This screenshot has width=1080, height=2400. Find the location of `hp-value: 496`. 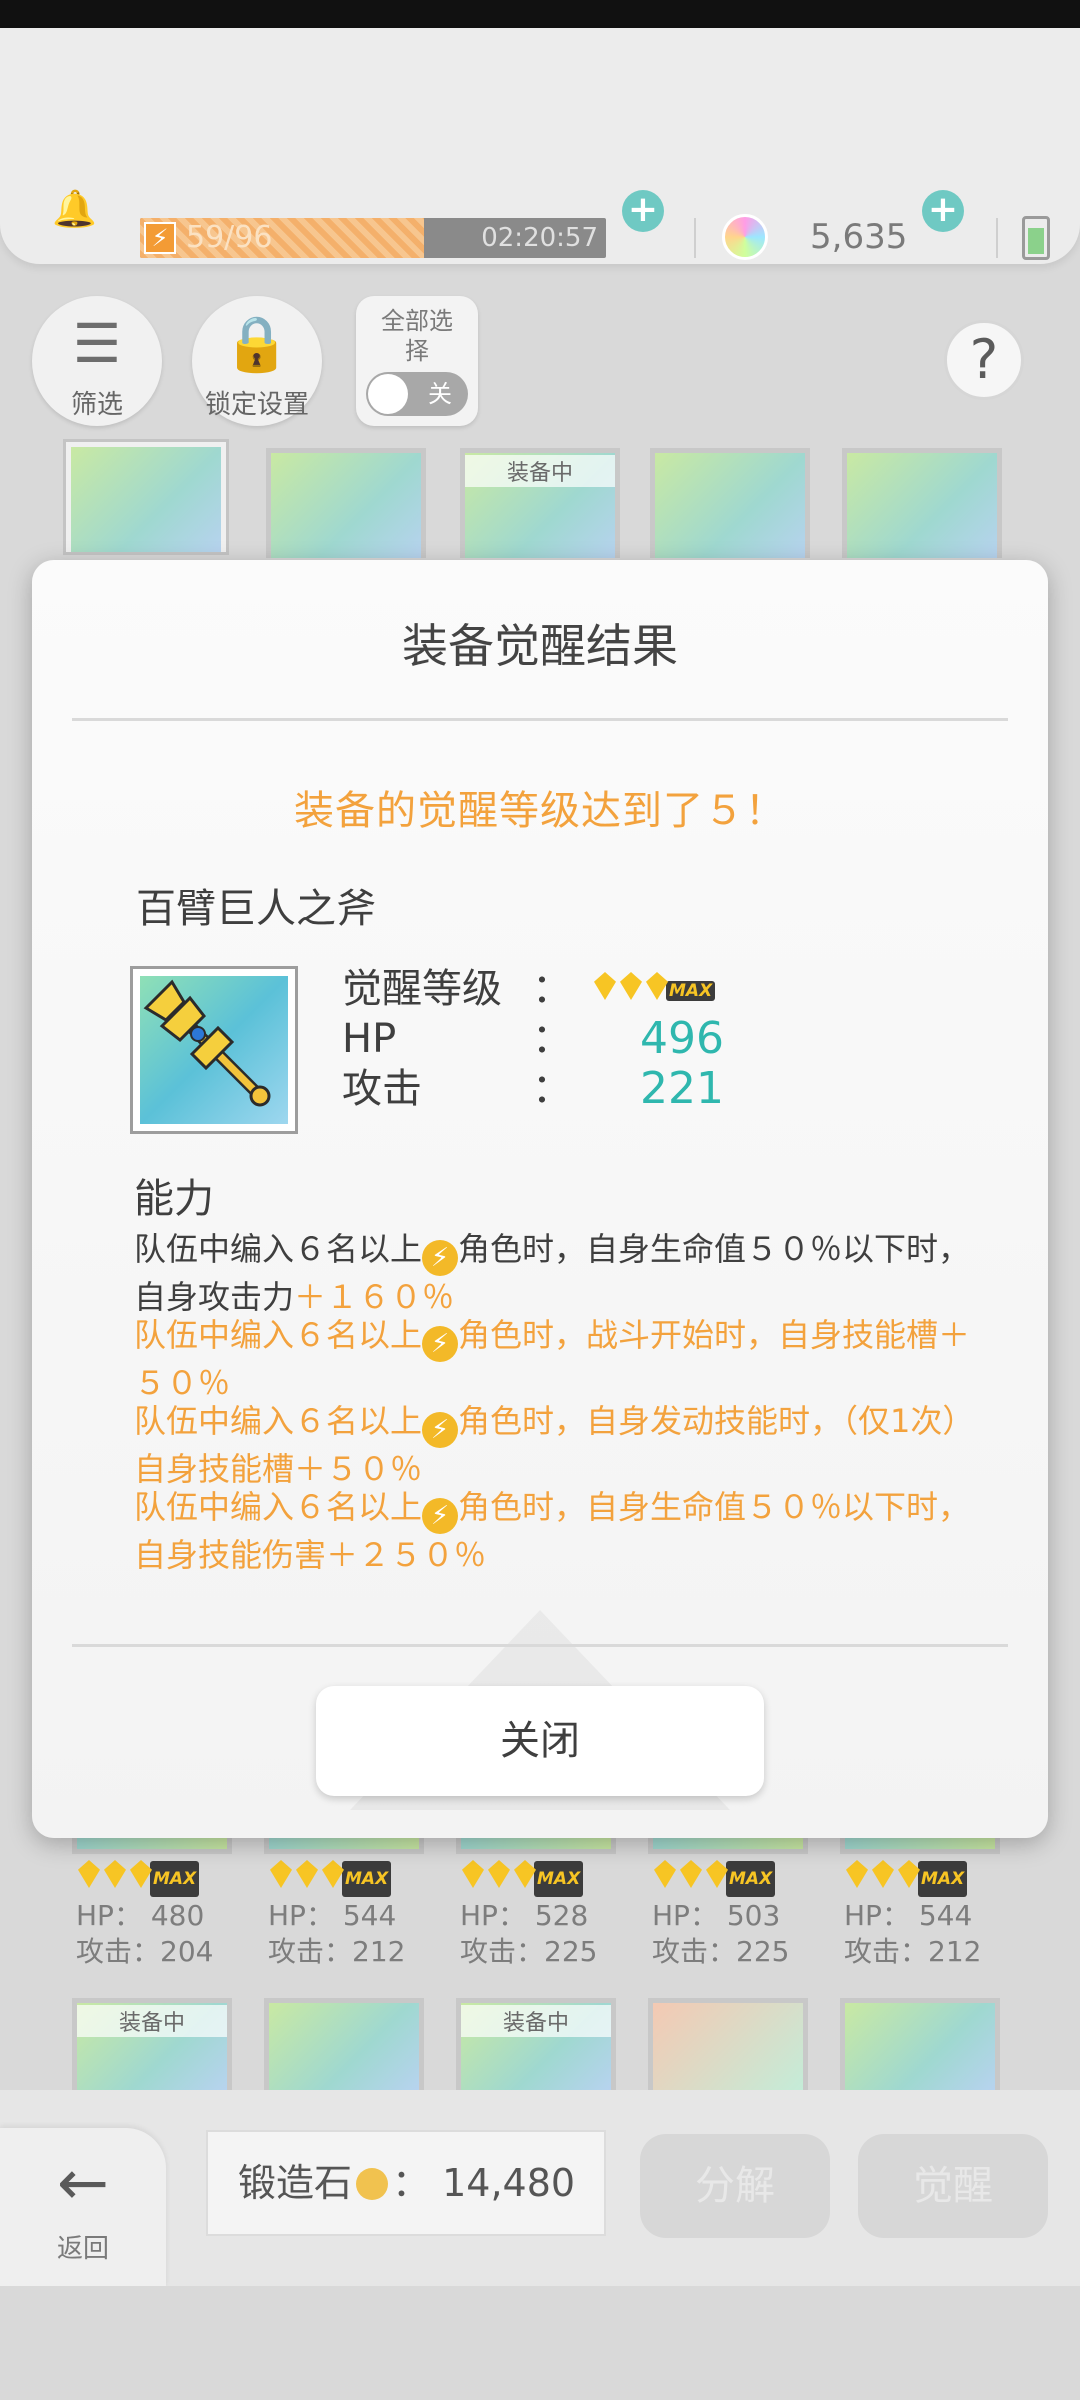

hp-value: 496 is located at coordinates (682, 1038).